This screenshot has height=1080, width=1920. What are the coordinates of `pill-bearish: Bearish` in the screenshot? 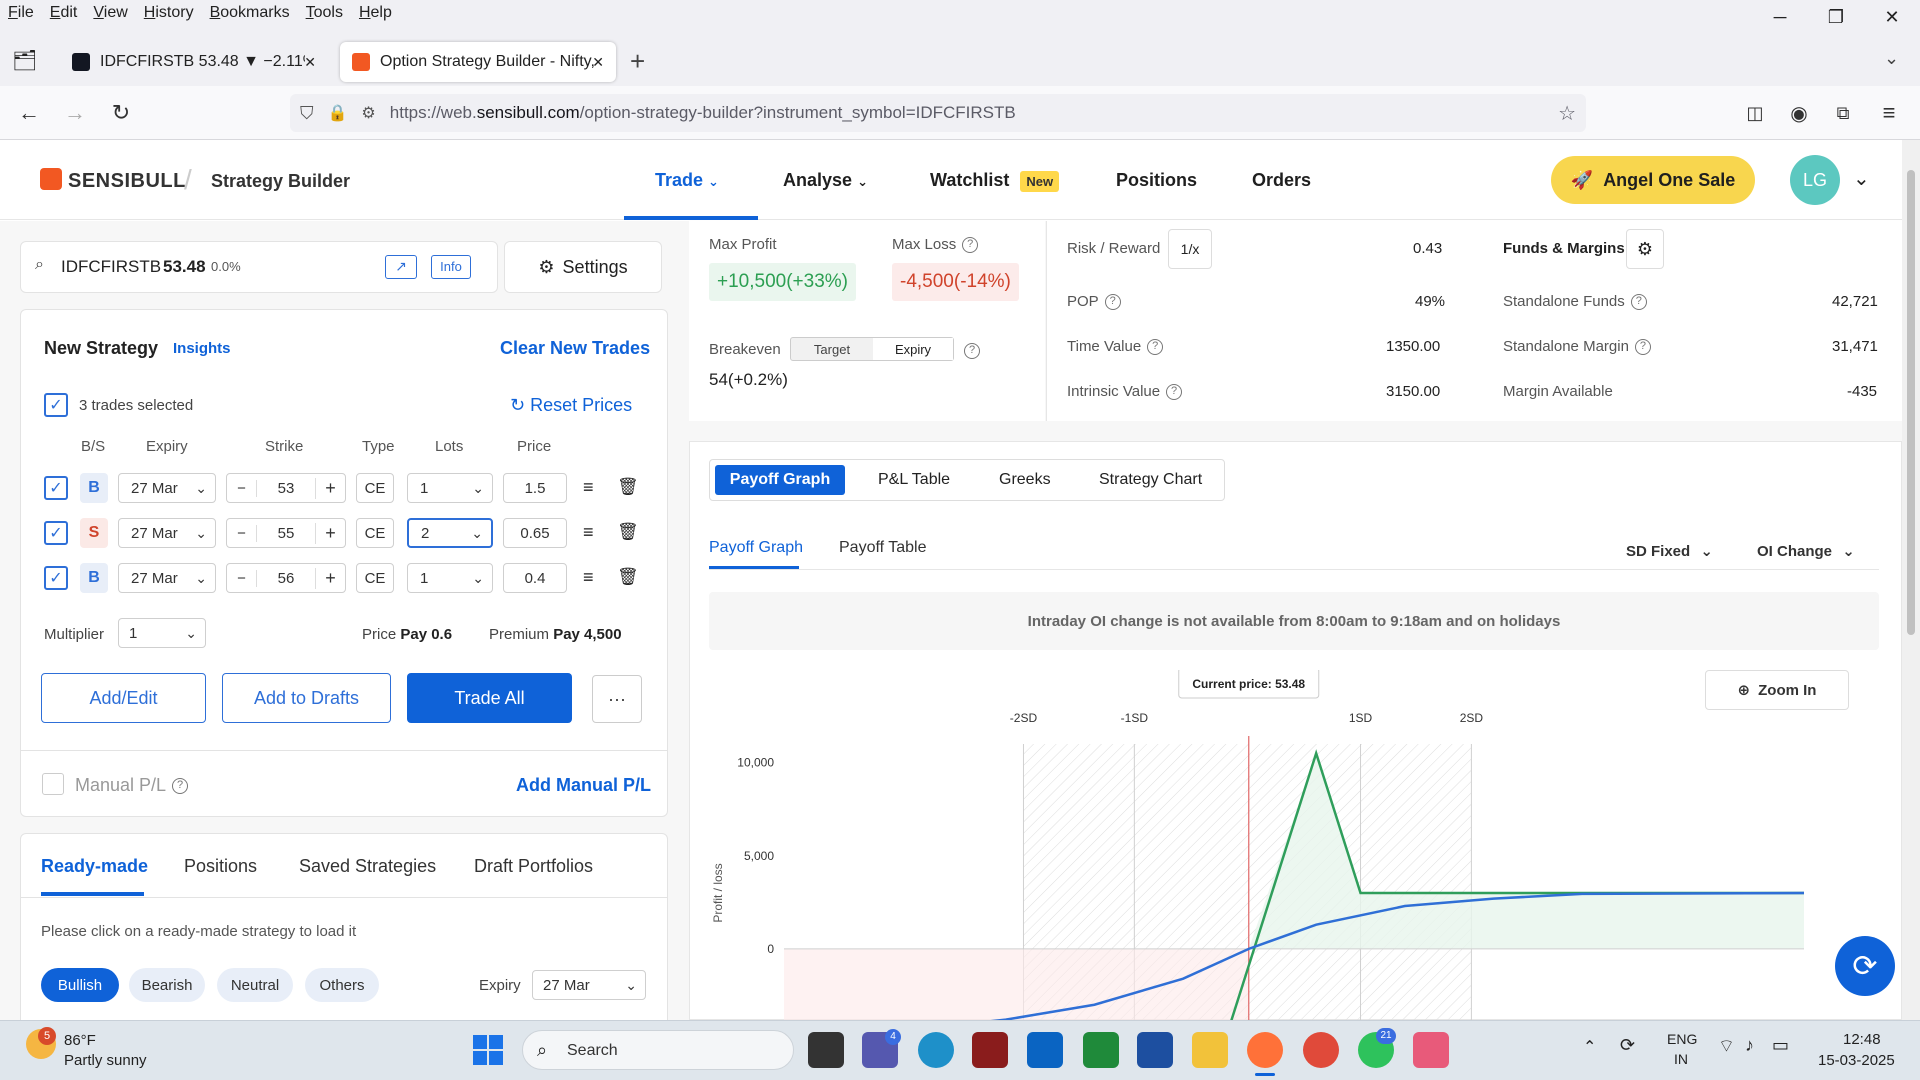 It's located at (167, 985).